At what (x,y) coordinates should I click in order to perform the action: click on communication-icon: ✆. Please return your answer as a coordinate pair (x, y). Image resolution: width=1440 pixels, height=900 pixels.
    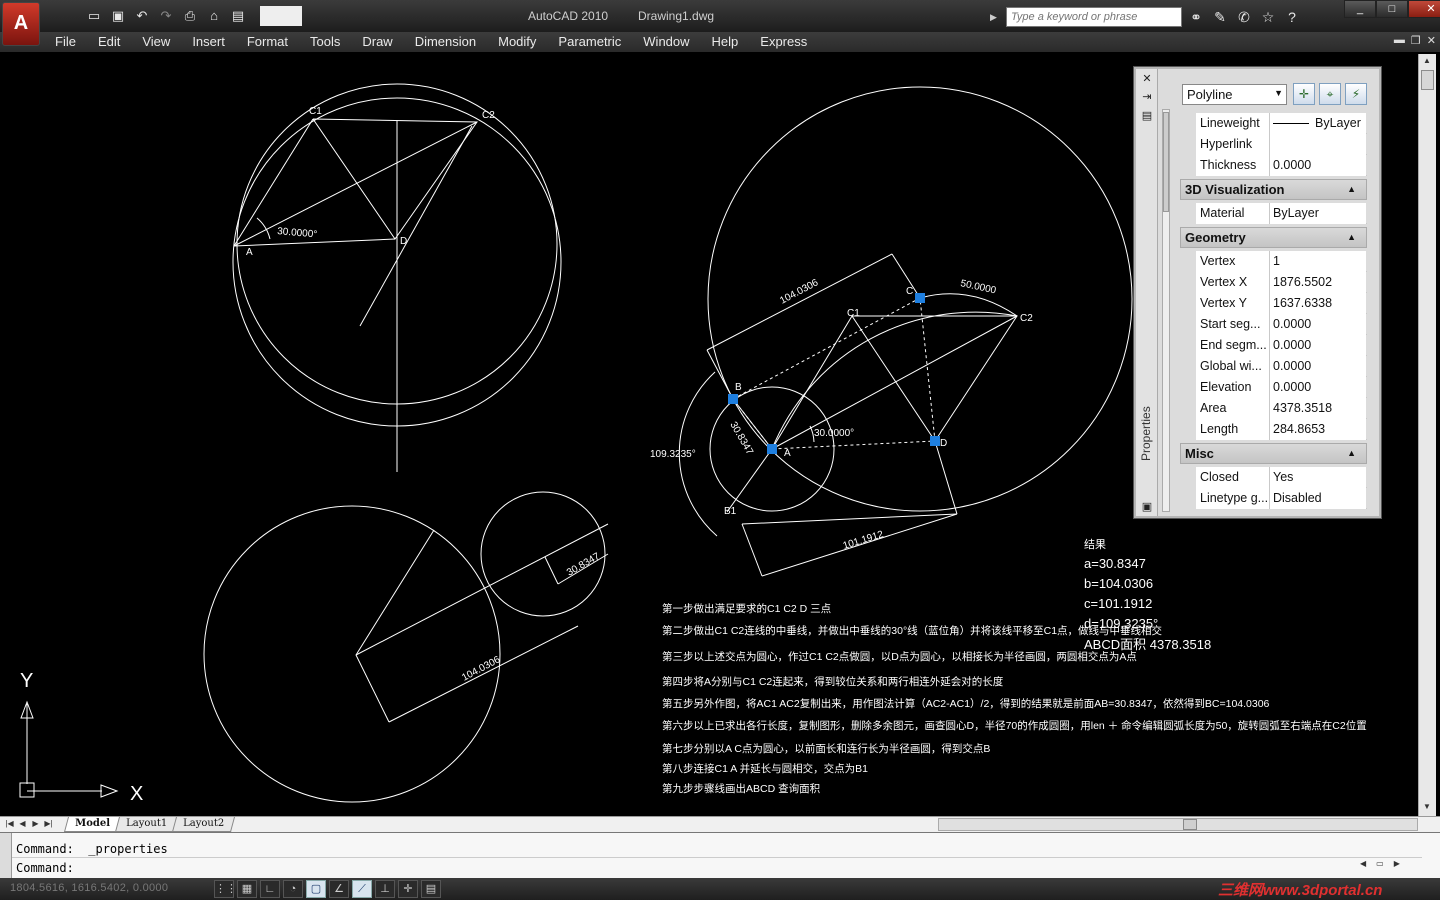
    Looking at the image, I should click on (1244, 17).